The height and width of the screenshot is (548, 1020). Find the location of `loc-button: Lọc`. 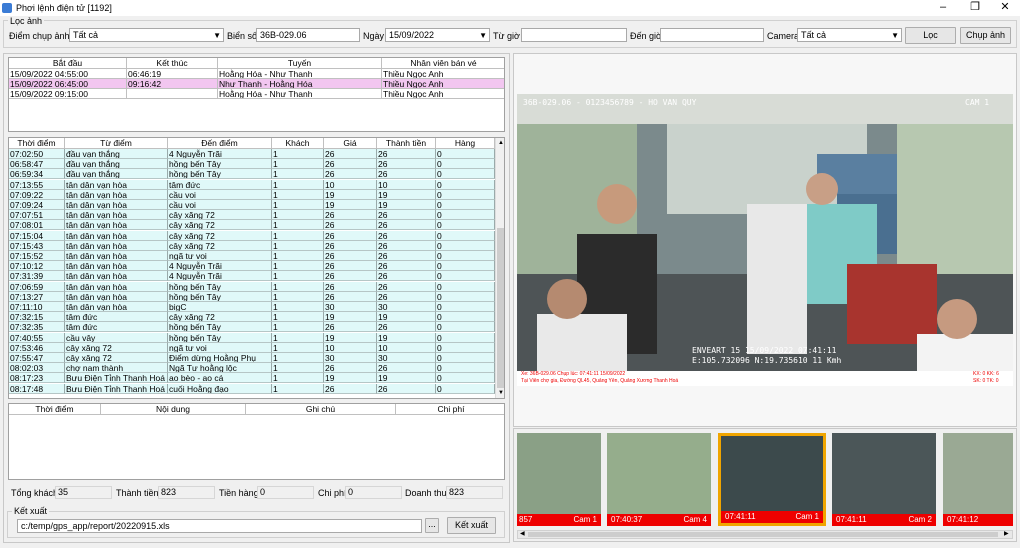

loc-button: Lọc is located at coordinates (930, 35).